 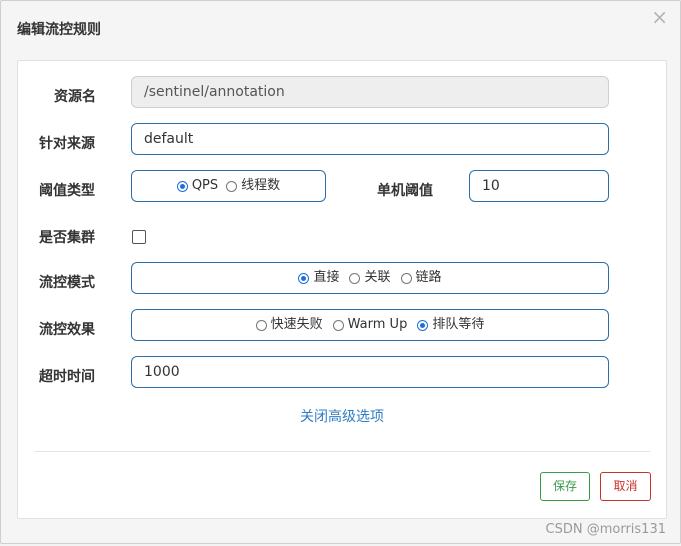 What do you see at coordinates (370, 372) in the screenshot?
I see `timeout-input` at bounding box center [370, 372].